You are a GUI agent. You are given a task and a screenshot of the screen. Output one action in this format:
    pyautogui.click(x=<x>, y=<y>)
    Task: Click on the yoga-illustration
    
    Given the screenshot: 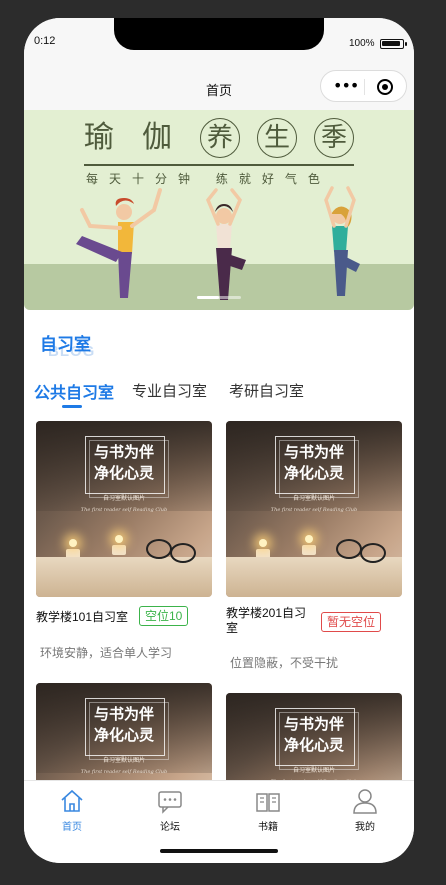 What is the action you would take?
    pyautogui.click(x=218, y=243)
    